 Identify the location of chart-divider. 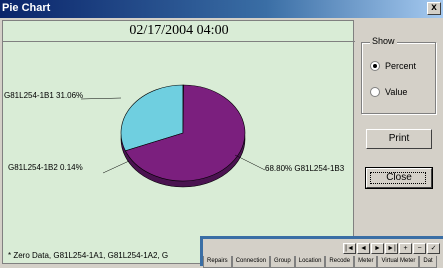
(179, 41).